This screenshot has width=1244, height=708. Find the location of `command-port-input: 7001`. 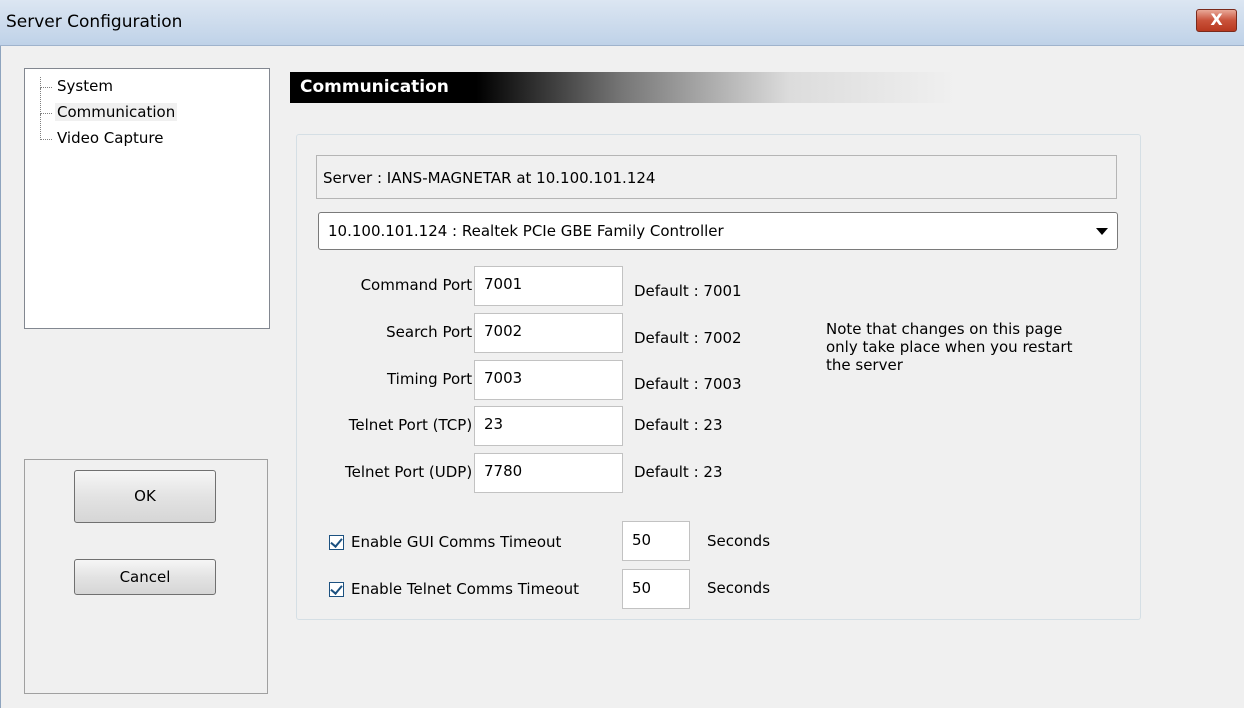

command-port-input: 7001 is located at coordinates (548, 286).